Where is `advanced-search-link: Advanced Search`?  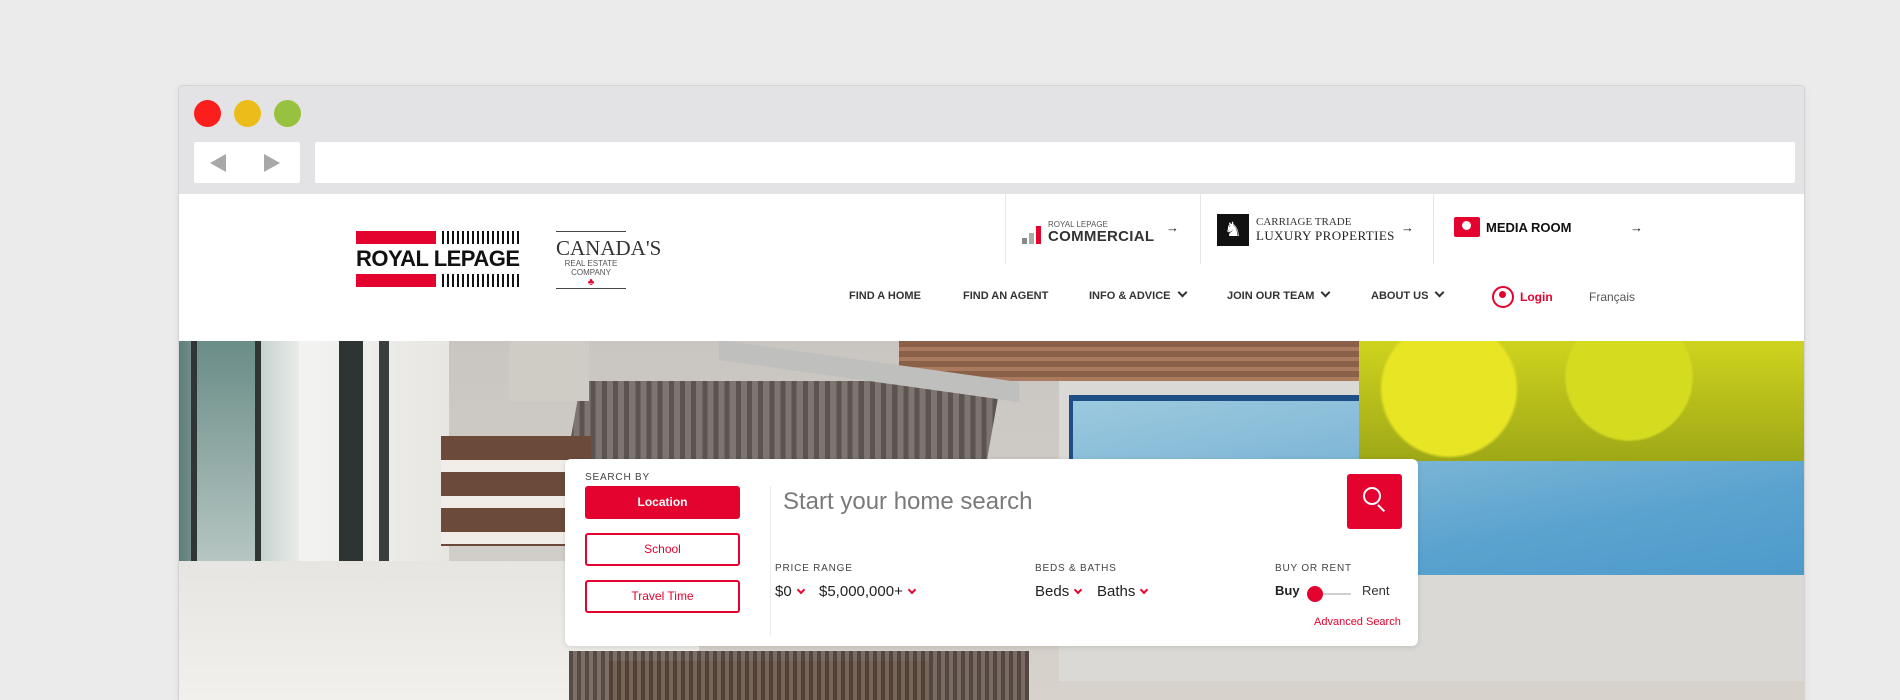 advanced-search-link: Advanced Search is located at coordinates (1357, 622).